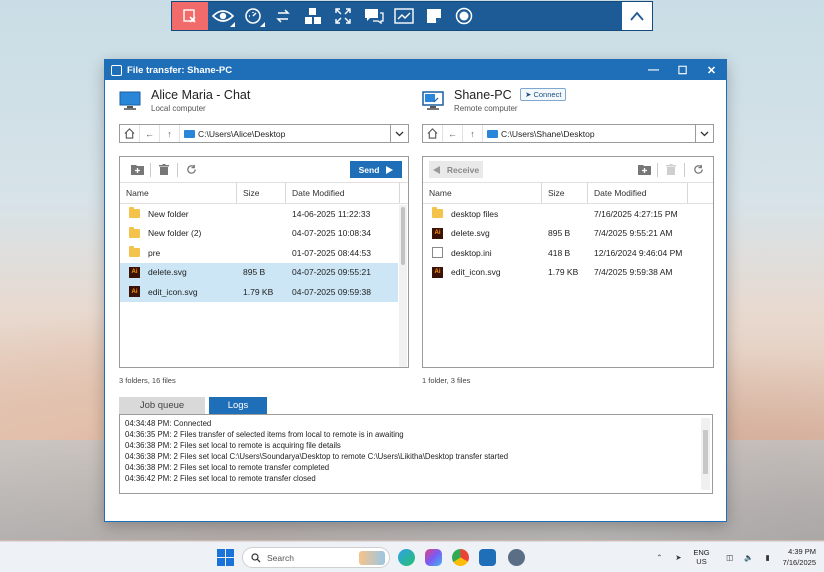  I want to click on remote-toolbar, so click(412, 16).